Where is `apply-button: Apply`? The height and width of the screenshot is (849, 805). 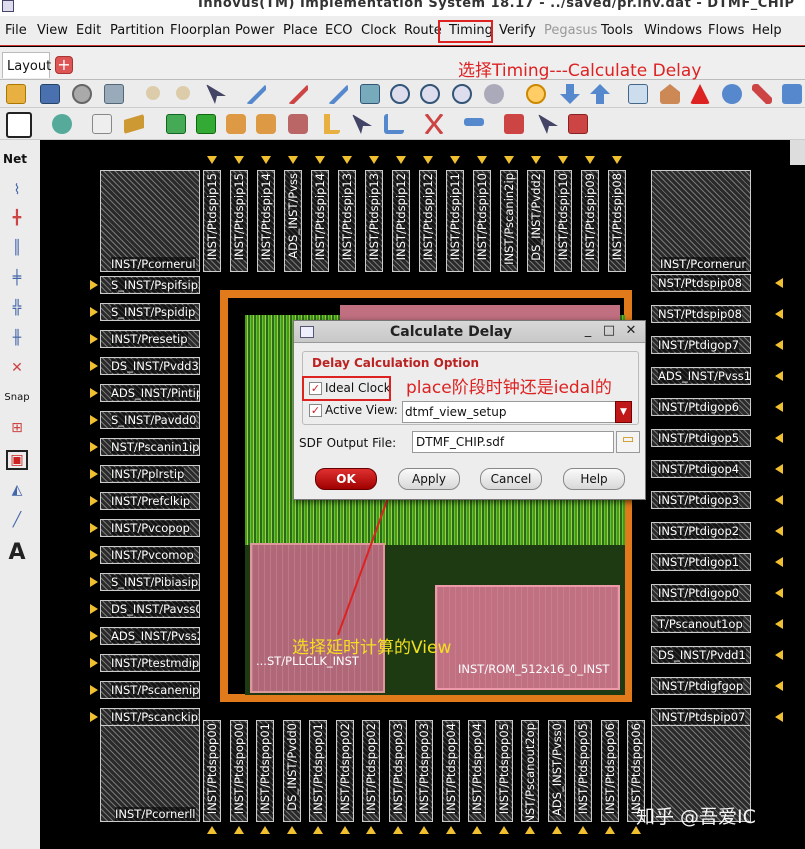
apply-button: Apply is located at coordinates (429, 479).